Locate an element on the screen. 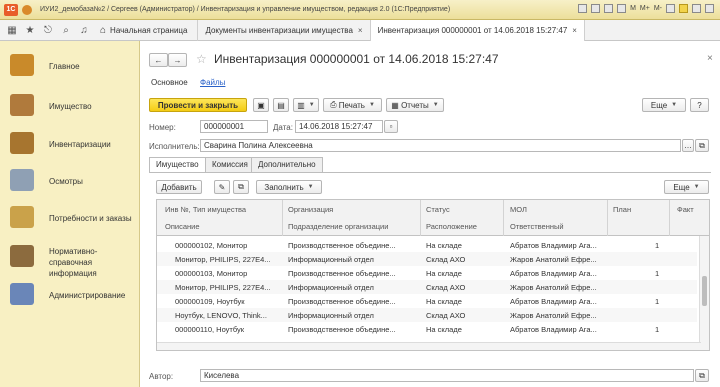  related-docs-icon: ▥ ▼ is located at coordinates (306, 105).